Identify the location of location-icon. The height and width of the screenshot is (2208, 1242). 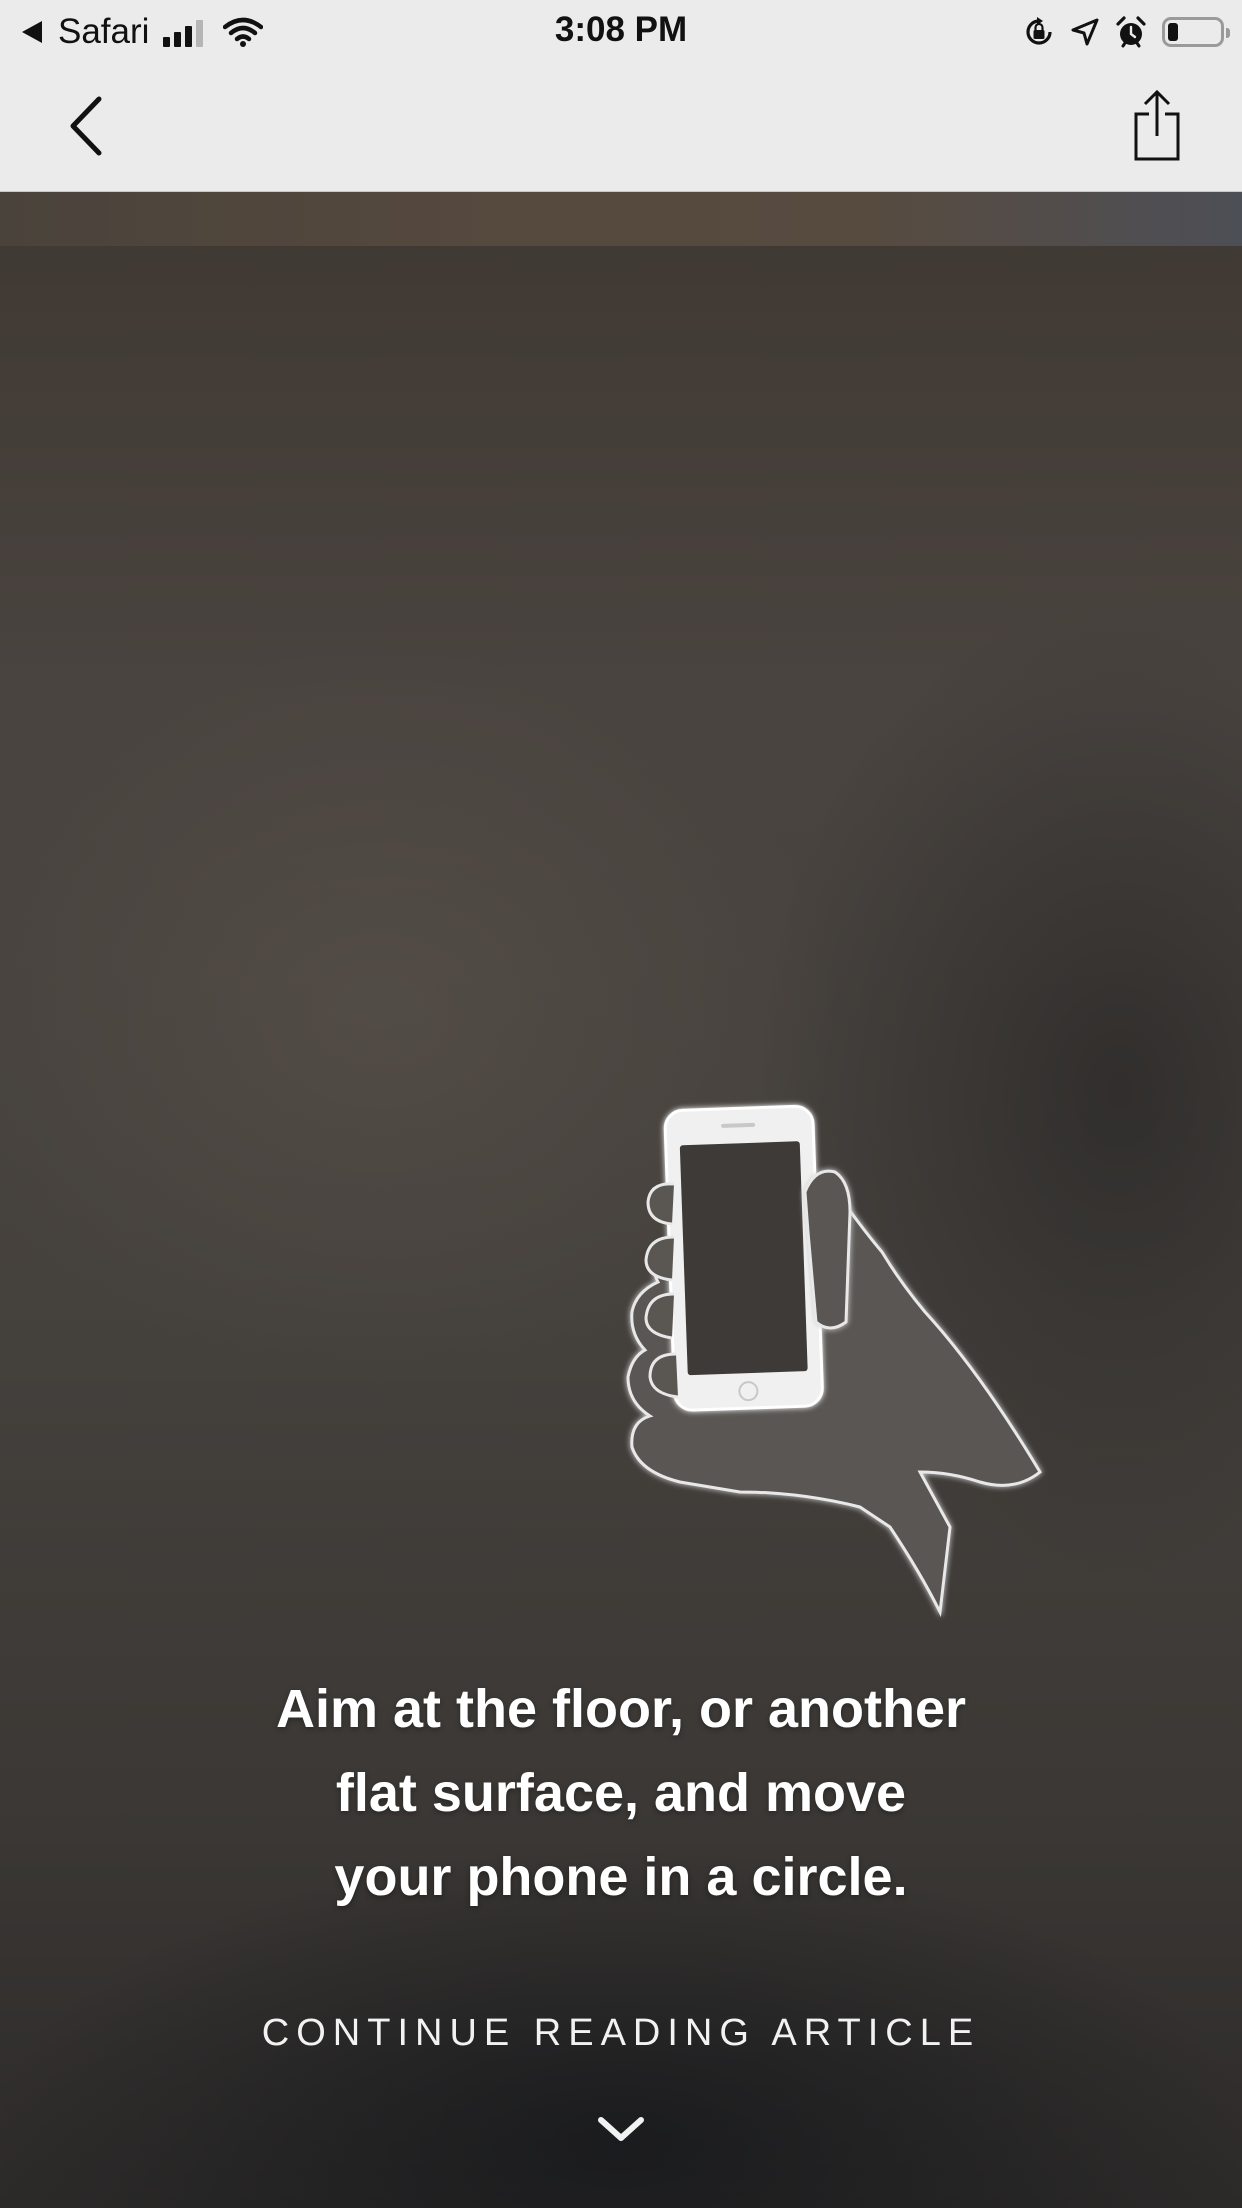
(1085, 32).